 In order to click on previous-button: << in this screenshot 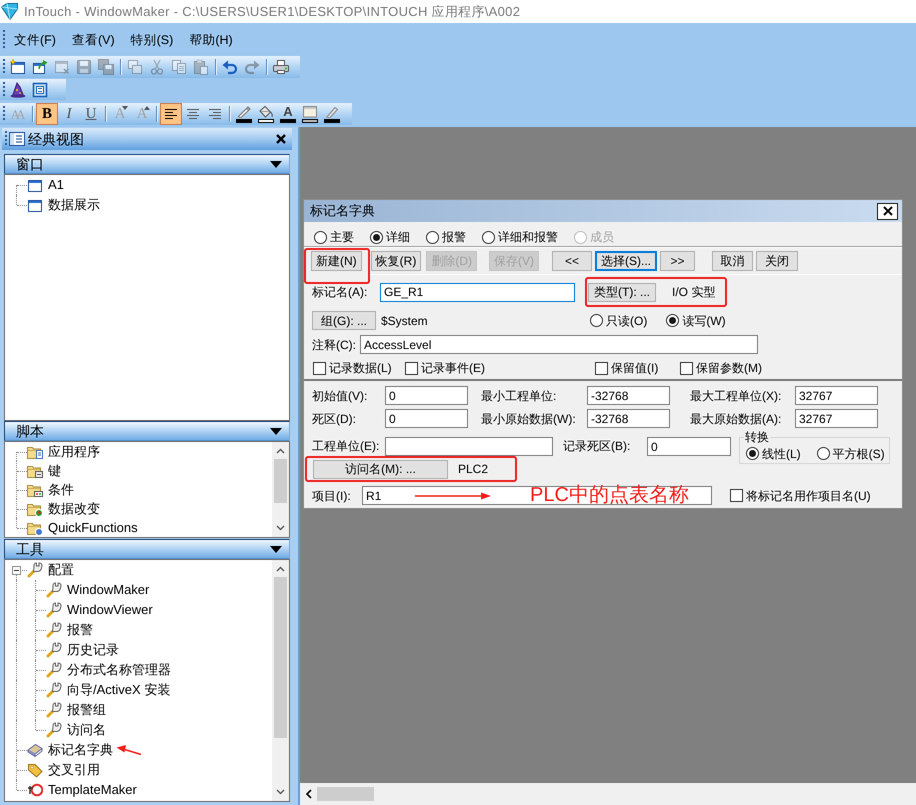, I will do `click(572, 261)`.